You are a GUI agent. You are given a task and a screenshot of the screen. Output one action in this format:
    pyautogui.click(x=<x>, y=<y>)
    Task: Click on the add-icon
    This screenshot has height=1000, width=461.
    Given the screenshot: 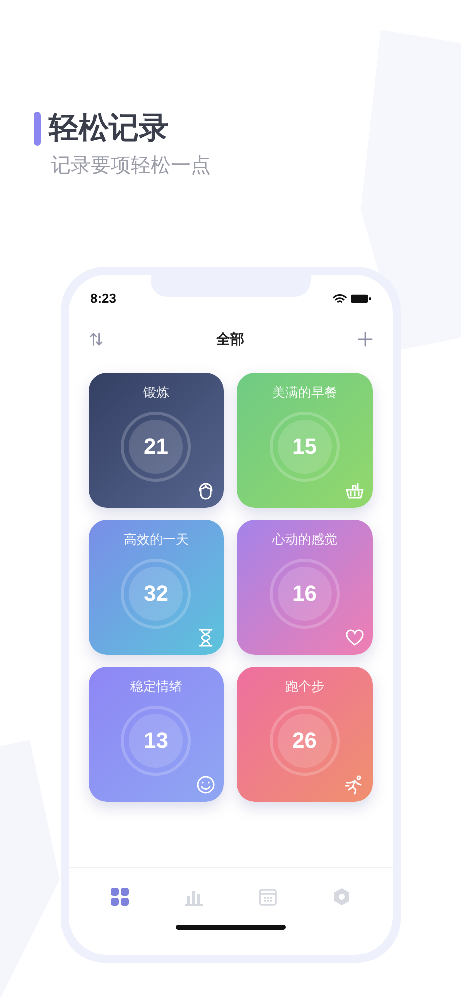 What is the action you would take?
    pyautogui.click(x=365, y=339)
    